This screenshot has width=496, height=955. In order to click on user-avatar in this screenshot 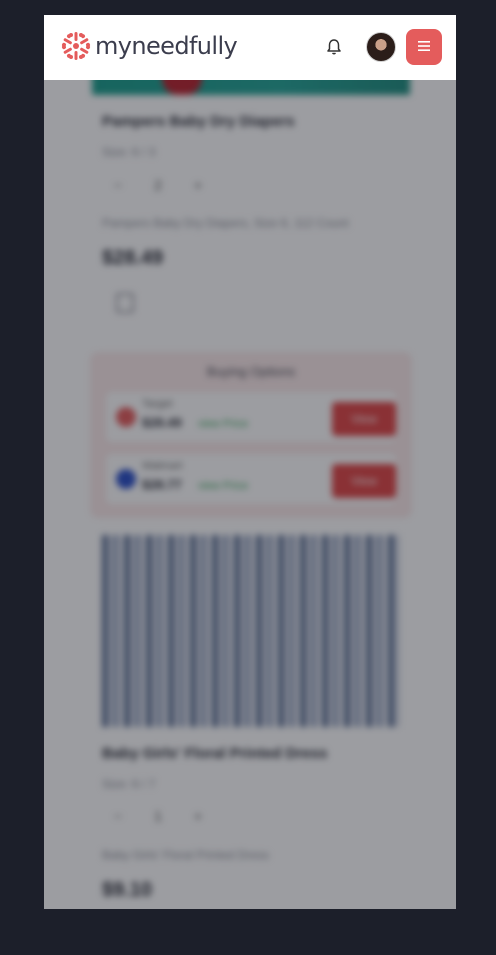, I will do `click(381, 47)`.